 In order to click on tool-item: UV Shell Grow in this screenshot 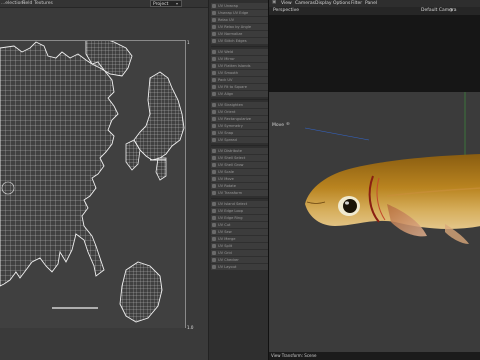, I will do `click(240, 165)`.